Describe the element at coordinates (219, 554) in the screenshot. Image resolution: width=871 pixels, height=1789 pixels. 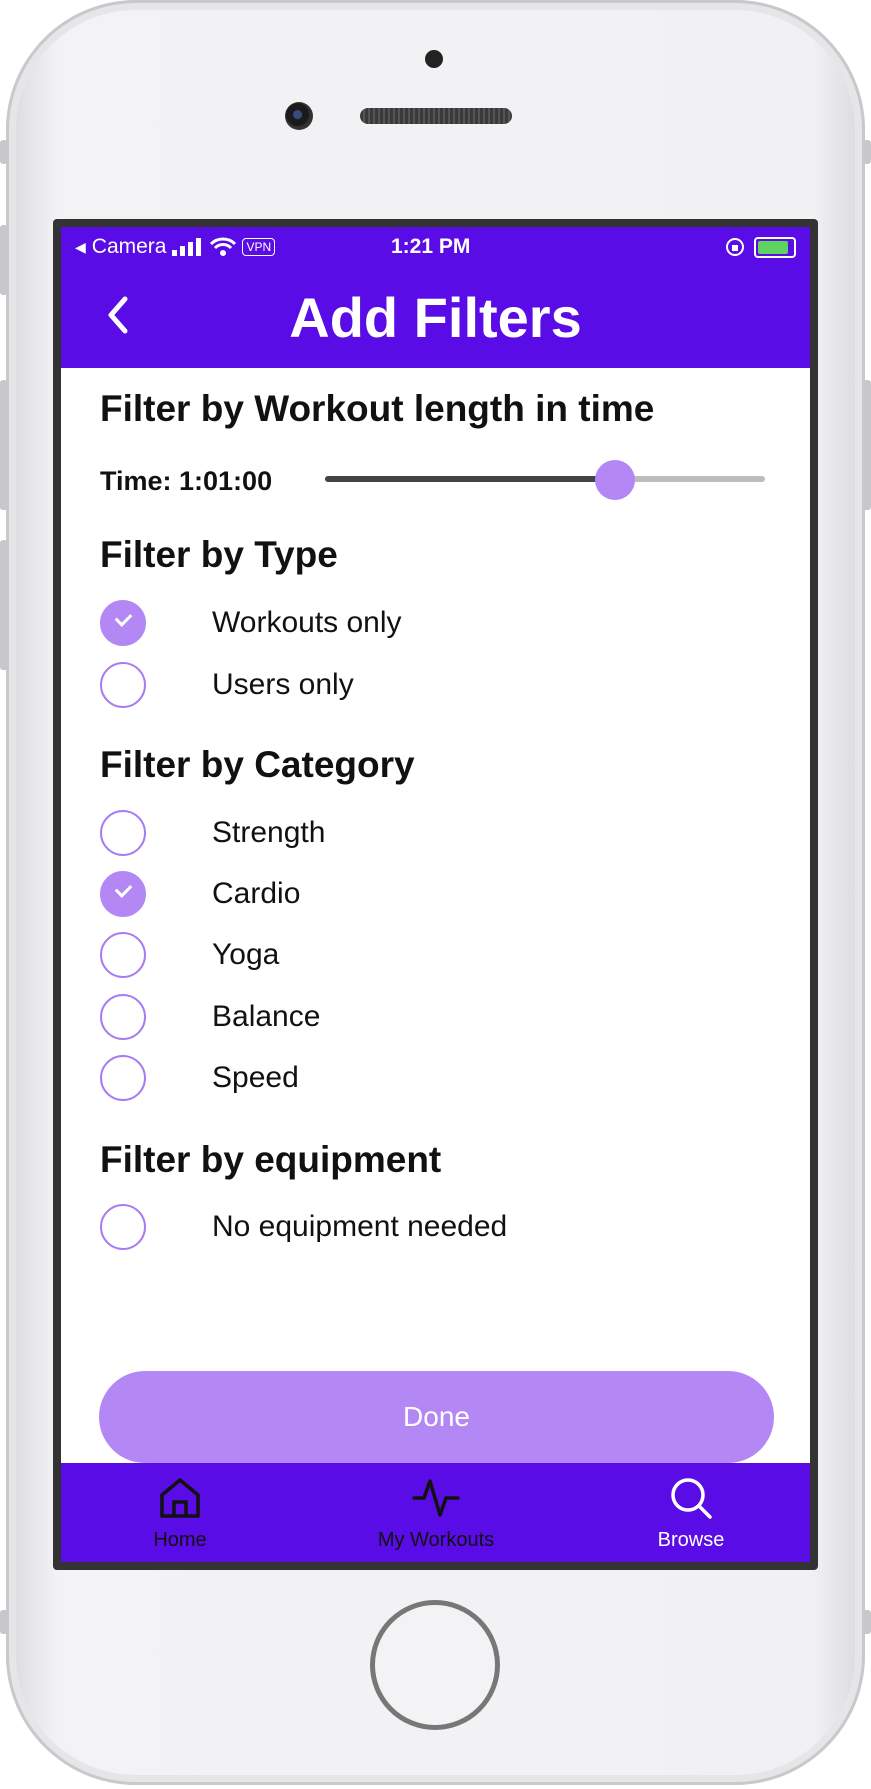
I see `type-filter-heading: Filter by Type` at that location.